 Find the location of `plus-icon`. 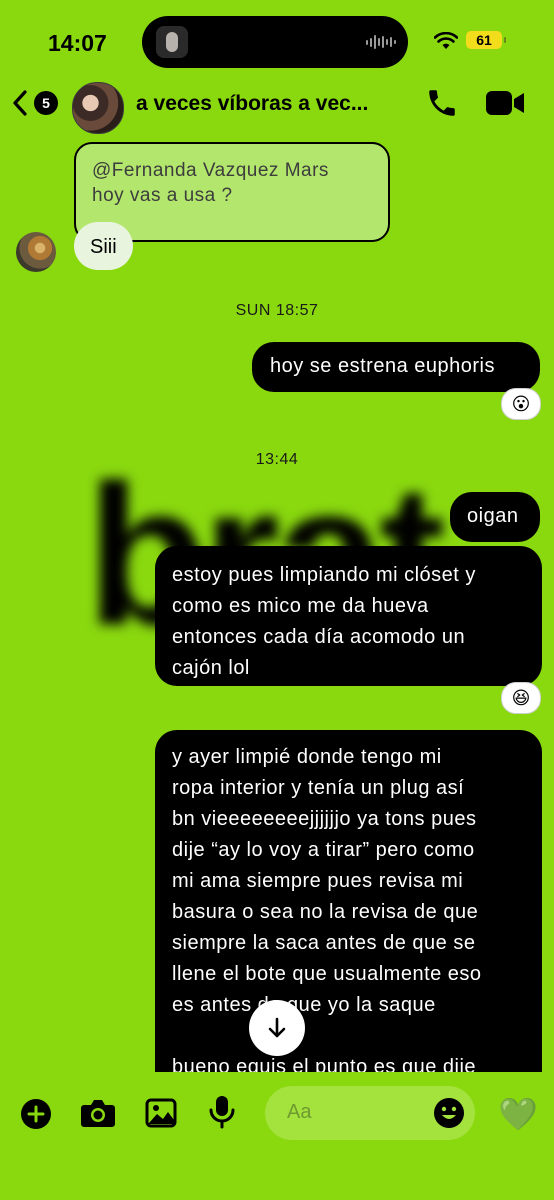

plus-icon is located at coordinates (36, 1114).